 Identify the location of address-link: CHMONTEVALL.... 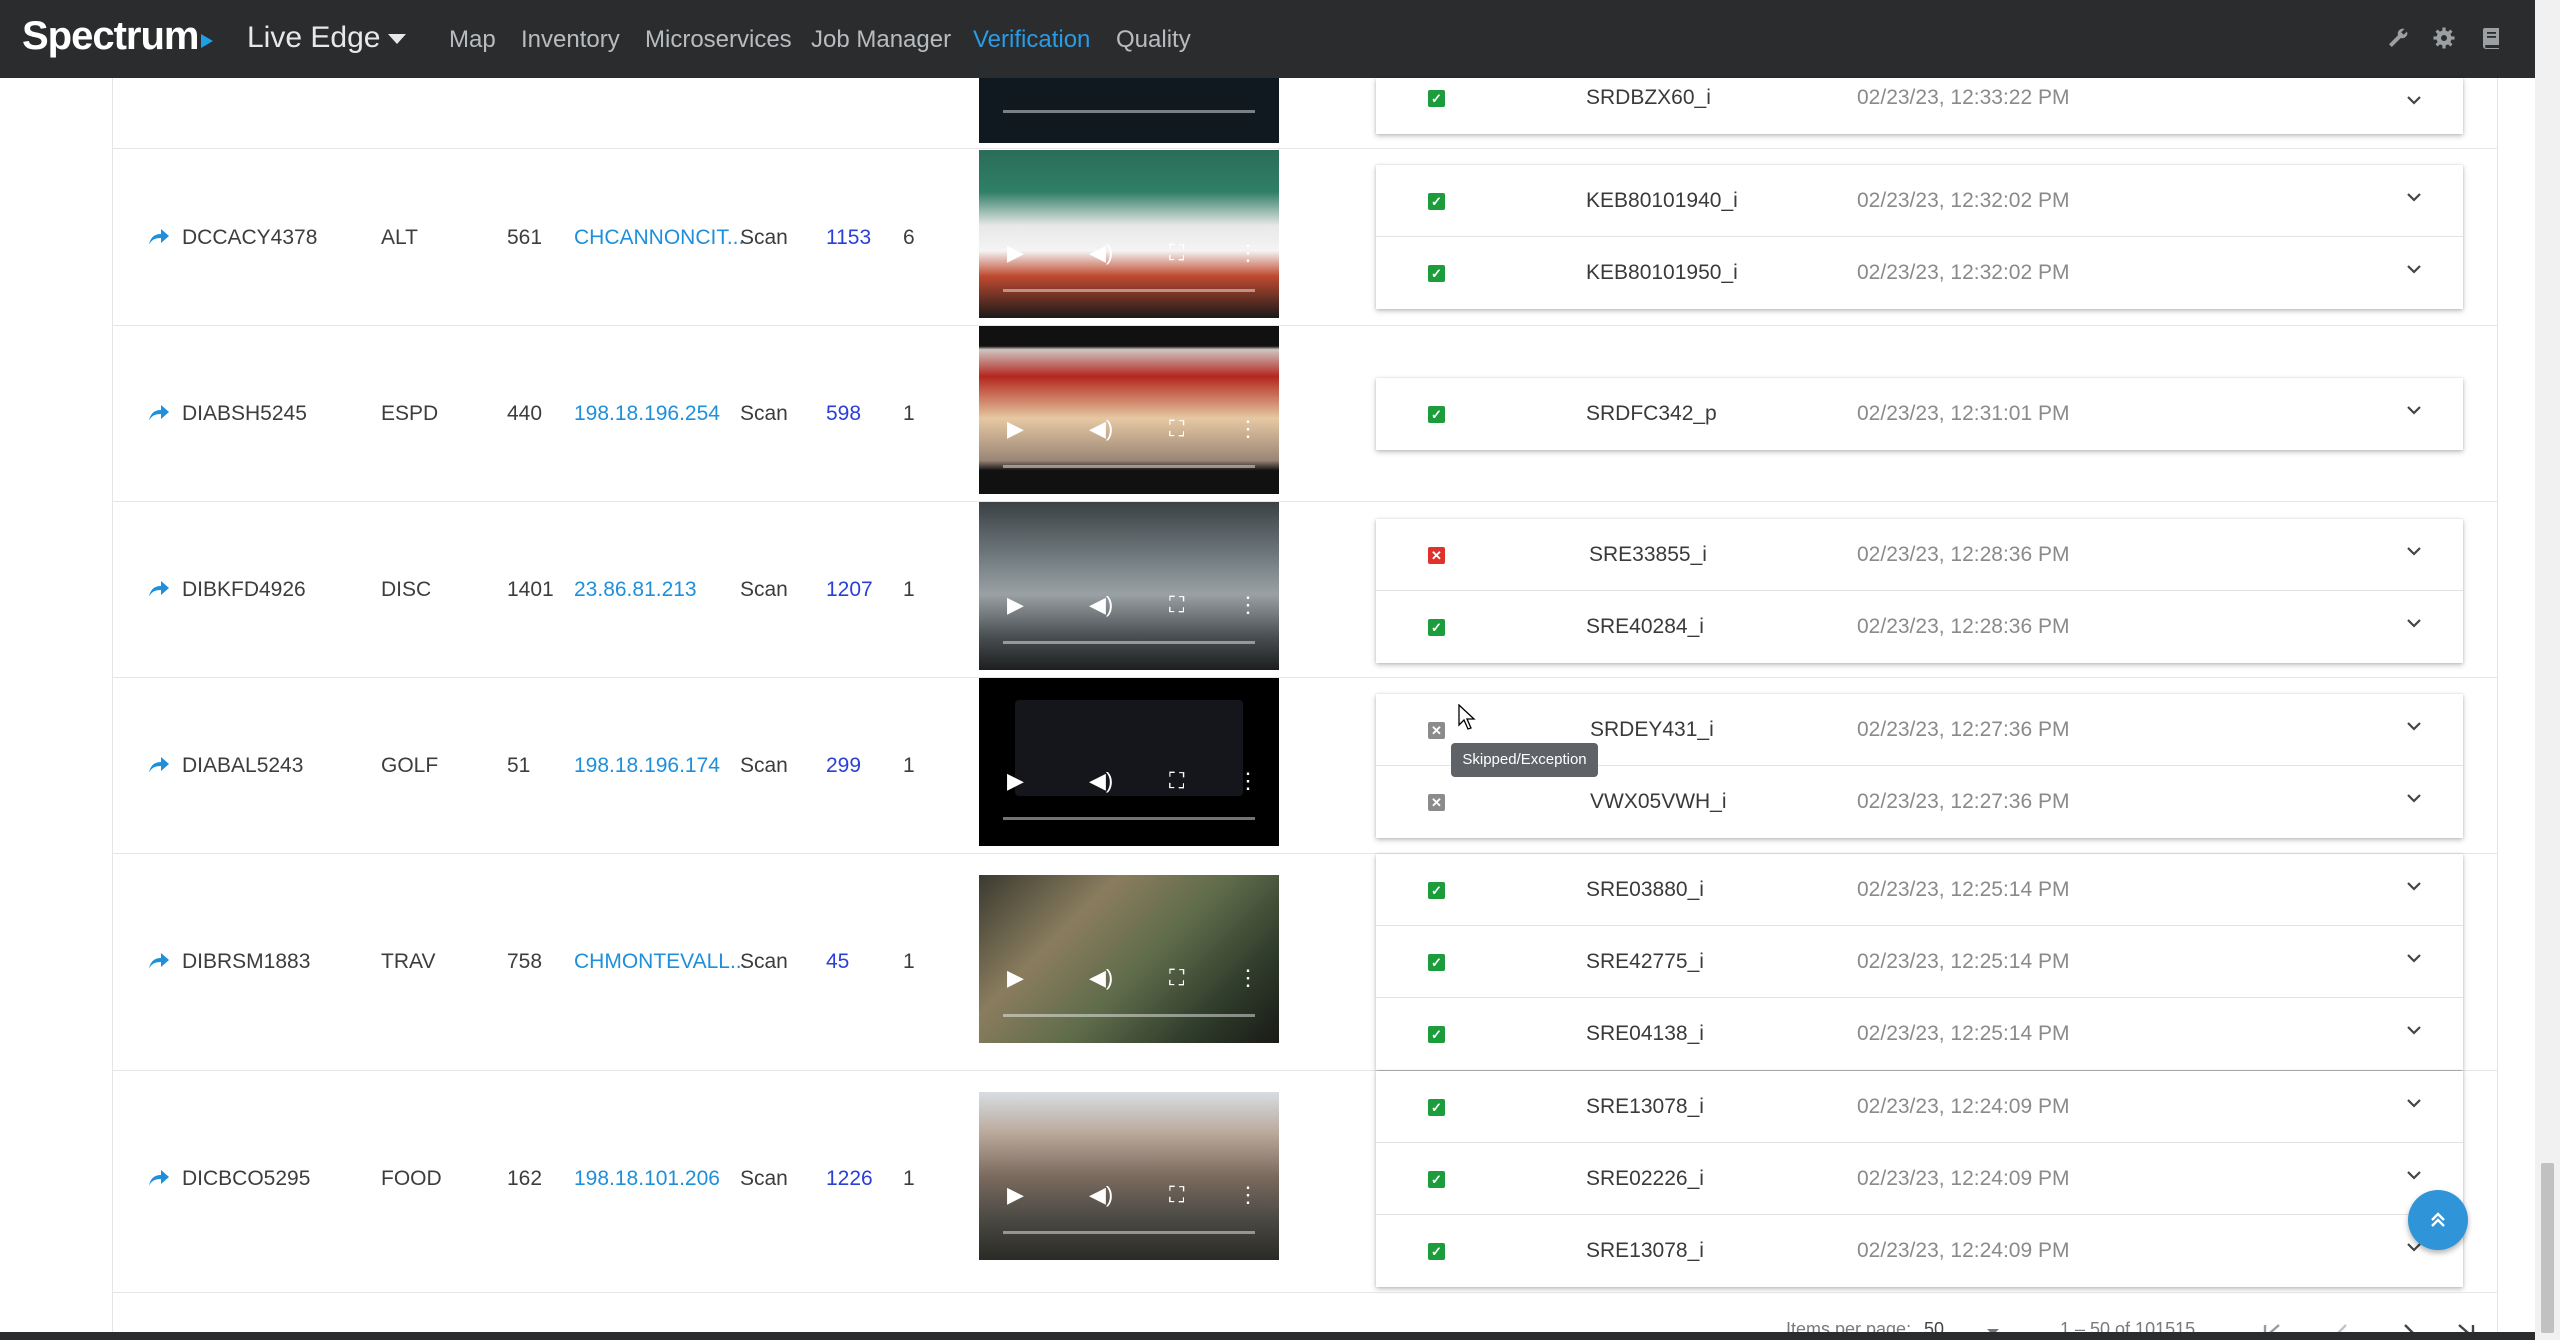
(660, 962).